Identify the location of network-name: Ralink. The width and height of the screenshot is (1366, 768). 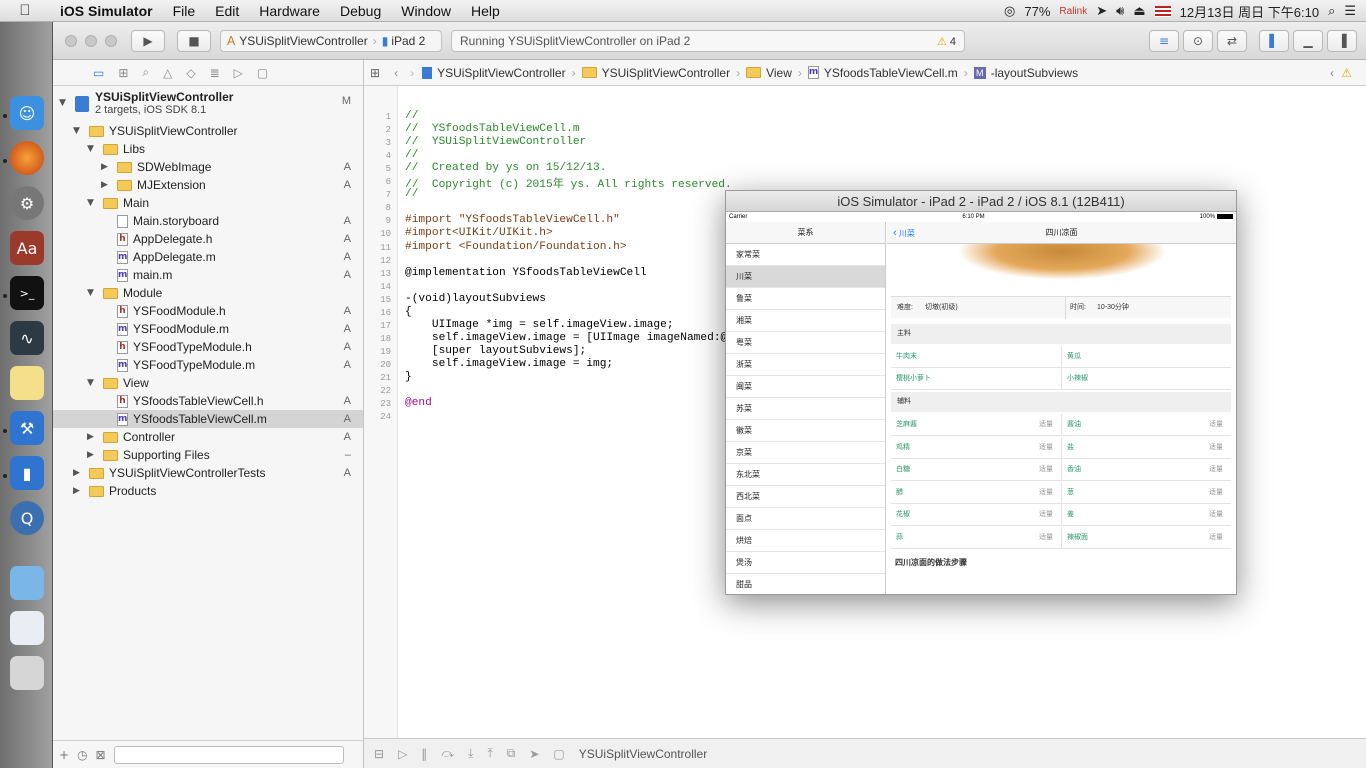
(1073, 11).